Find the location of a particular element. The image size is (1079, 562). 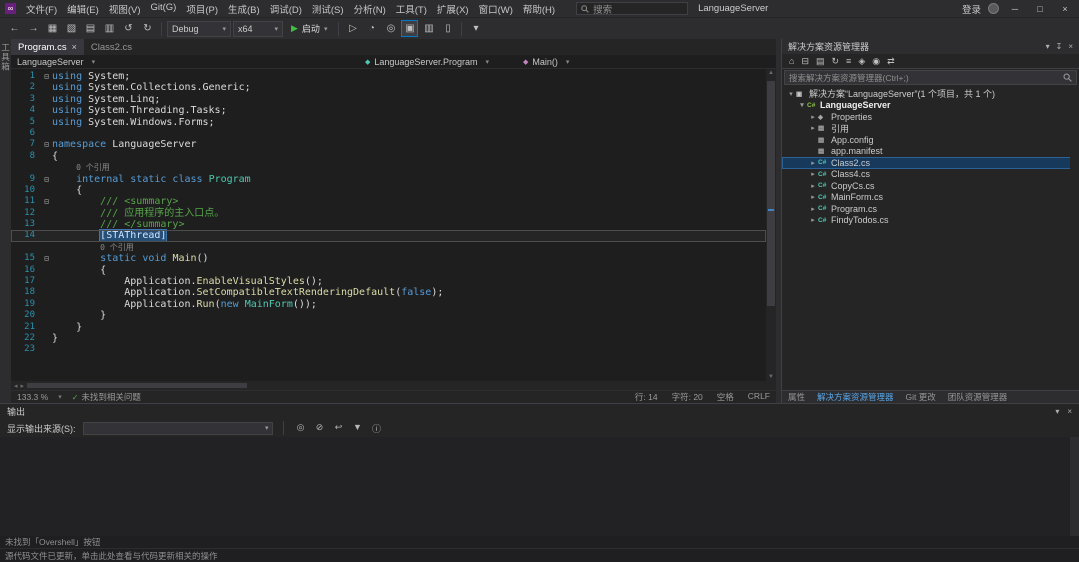

save-icon: ▤ is located at coordinates (90, 28).